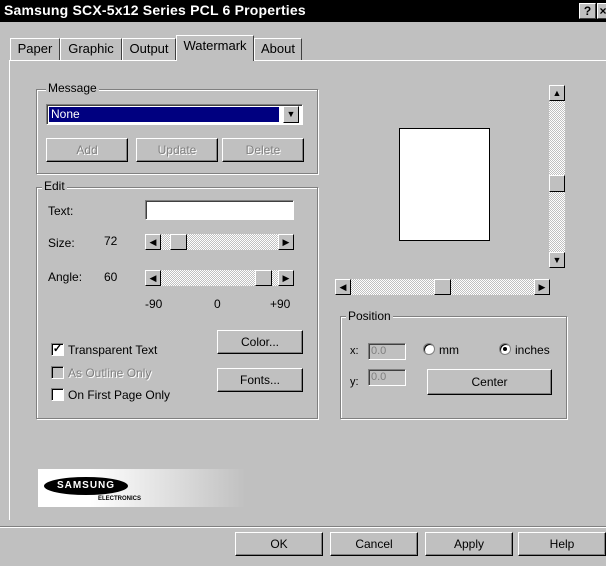 The image size is (606, 566). What do you see at coordinates (387, 377) in the screenshot?
I see `y-input: 0.0` at bounding box center [387, 377].